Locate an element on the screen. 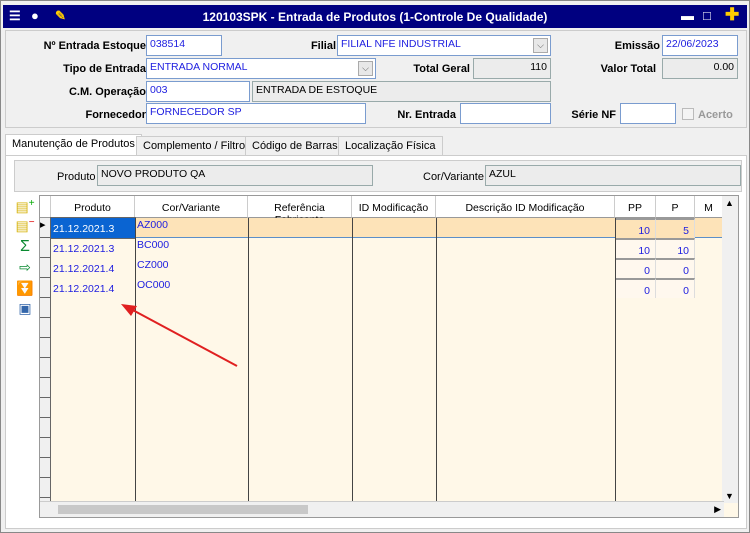 Image resolution: width=750 pixels, height=533 pixels. tab-localizacao: Localização Física is located at coordinates (390, 146).